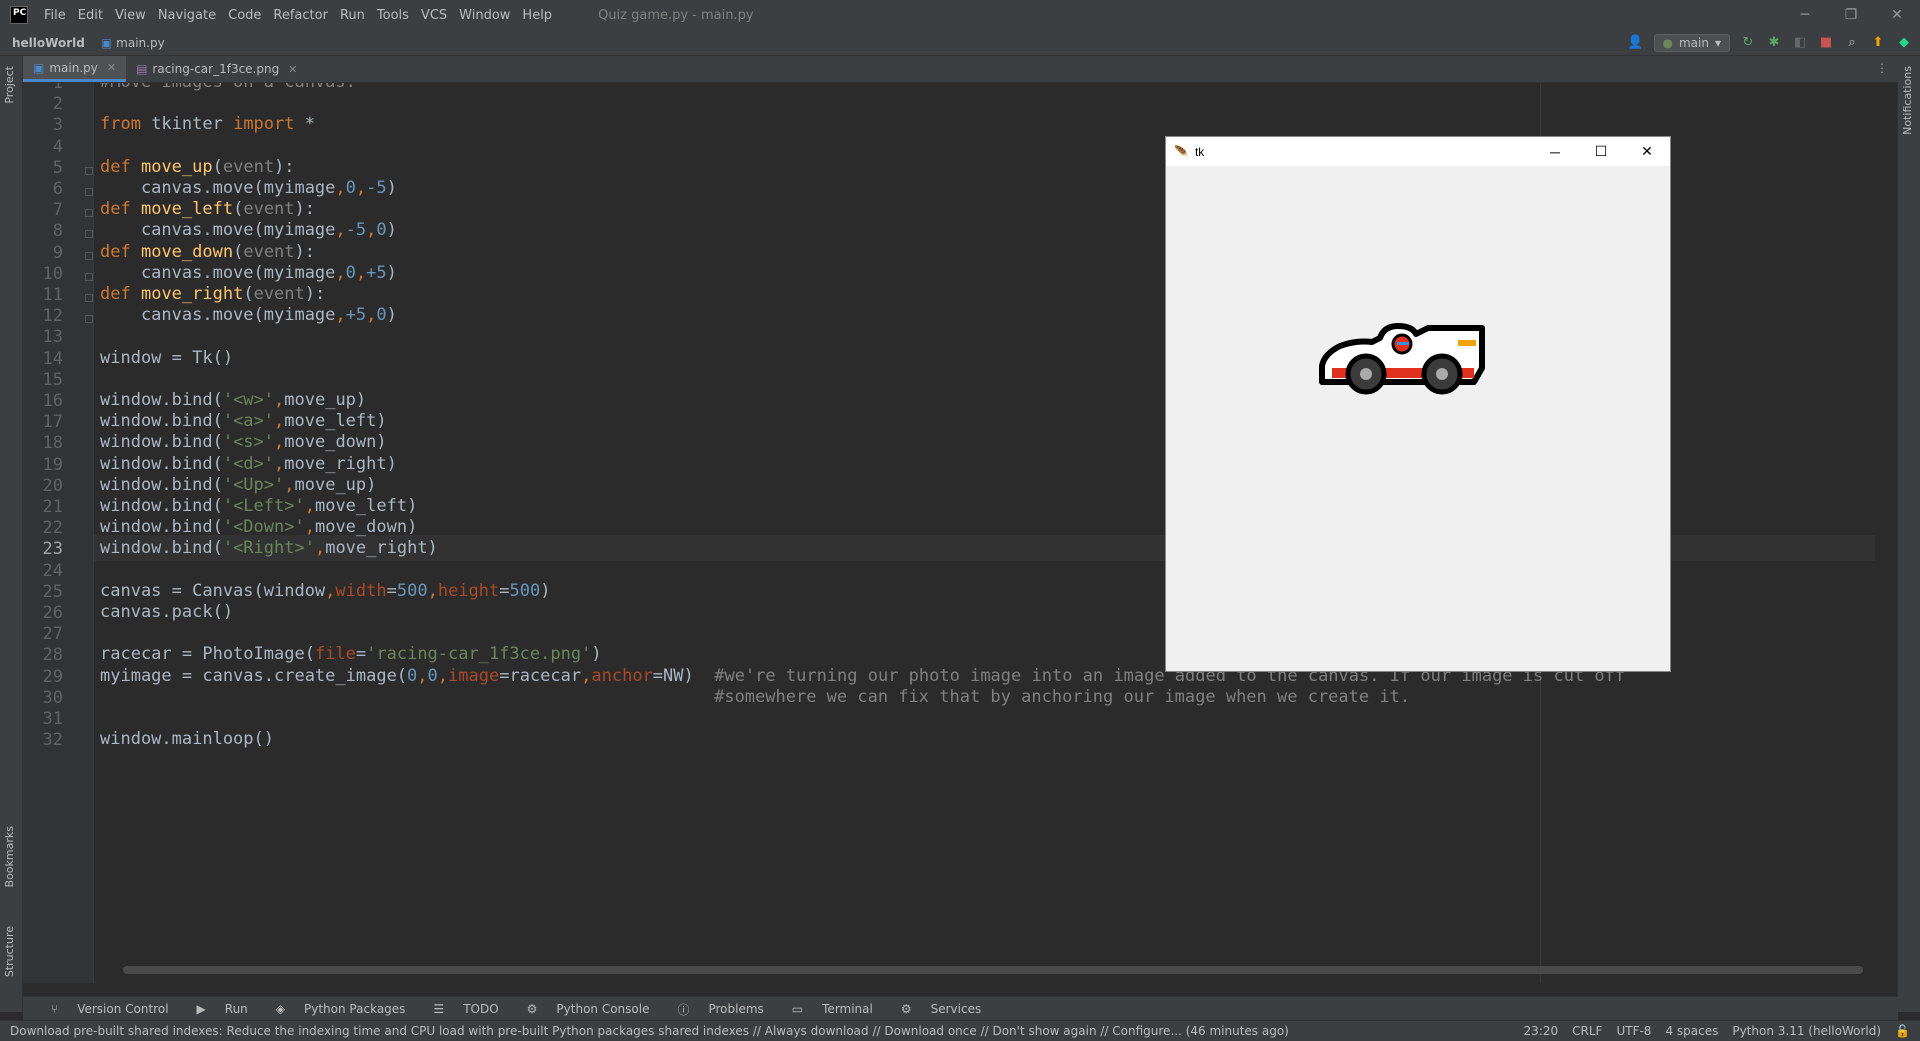 This screenshot has height=1041, width=1920. What do you see at coordinates (1852, 43) in the screenshot?
I see `search-icon: ⌕` at bounding box center [1852, 43].